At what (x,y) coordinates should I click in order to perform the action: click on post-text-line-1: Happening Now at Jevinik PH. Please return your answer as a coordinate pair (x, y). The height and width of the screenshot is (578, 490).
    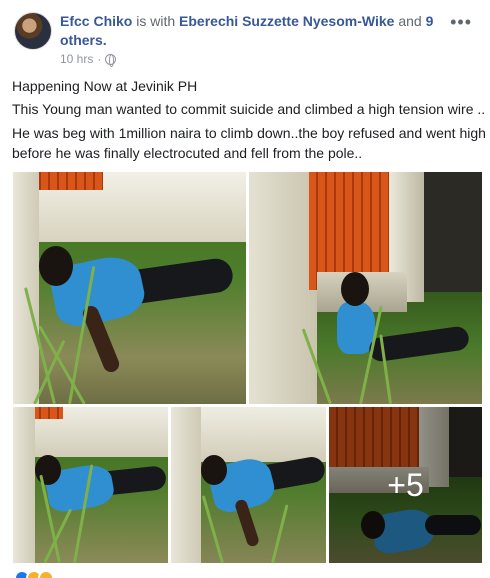
    Looking at the image, I should click on (105, 86).